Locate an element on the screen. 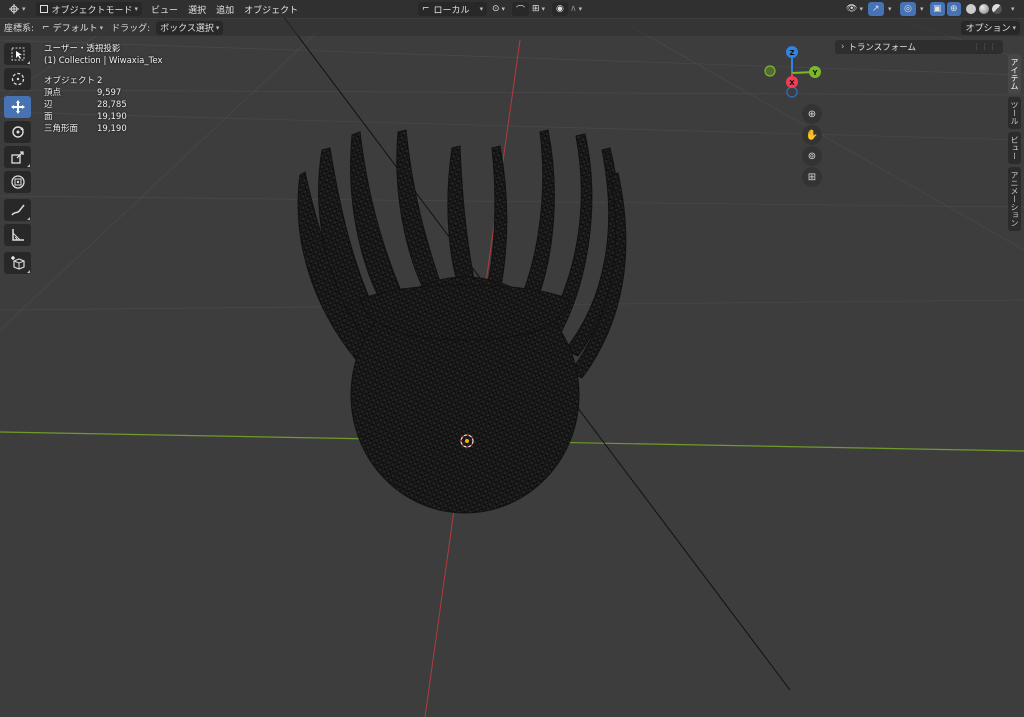  stat-label: 面 is located at coordinates (48, 117).